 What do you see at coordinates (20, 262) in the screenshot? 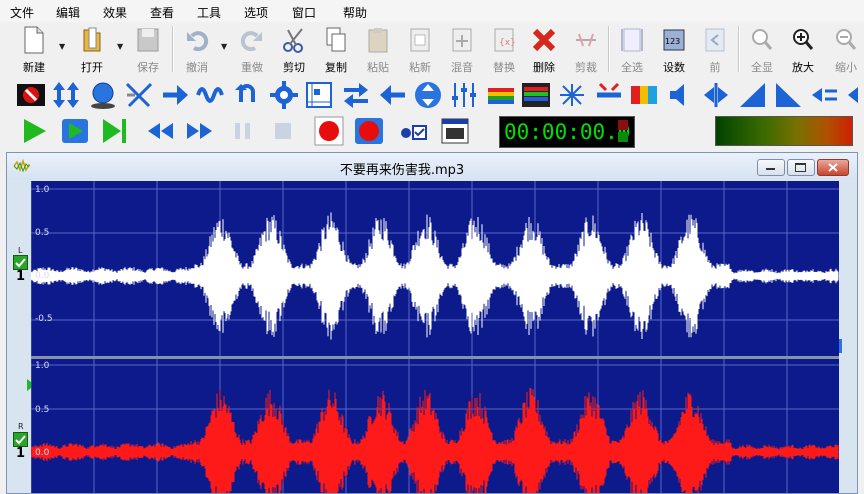
I see `channel-left-checkbox` at bounding box center [20, 262].